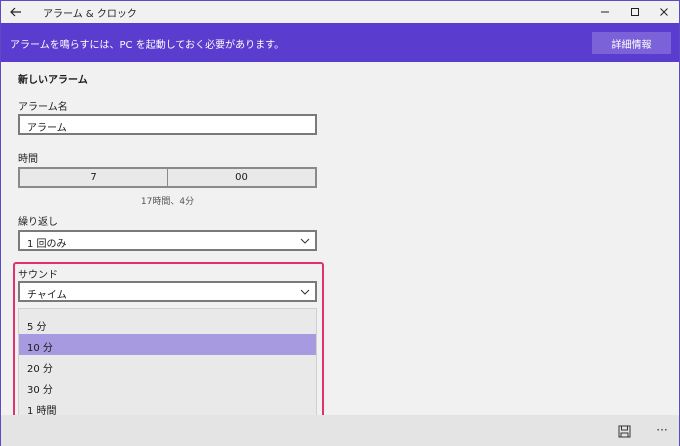 This screenshot has width=680, height=446. What do you see at coordinates (167, 323) in the screenshot?
I see `option-5-min: 5 分` at bounding box center [167, 323].